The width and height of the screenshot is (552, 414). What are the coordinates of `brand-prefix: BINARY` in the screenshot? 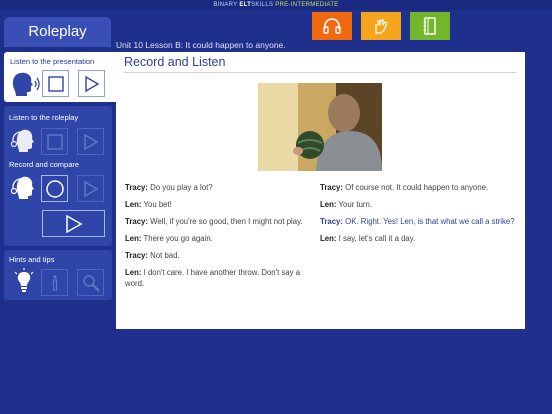 It's located at (225, 5).